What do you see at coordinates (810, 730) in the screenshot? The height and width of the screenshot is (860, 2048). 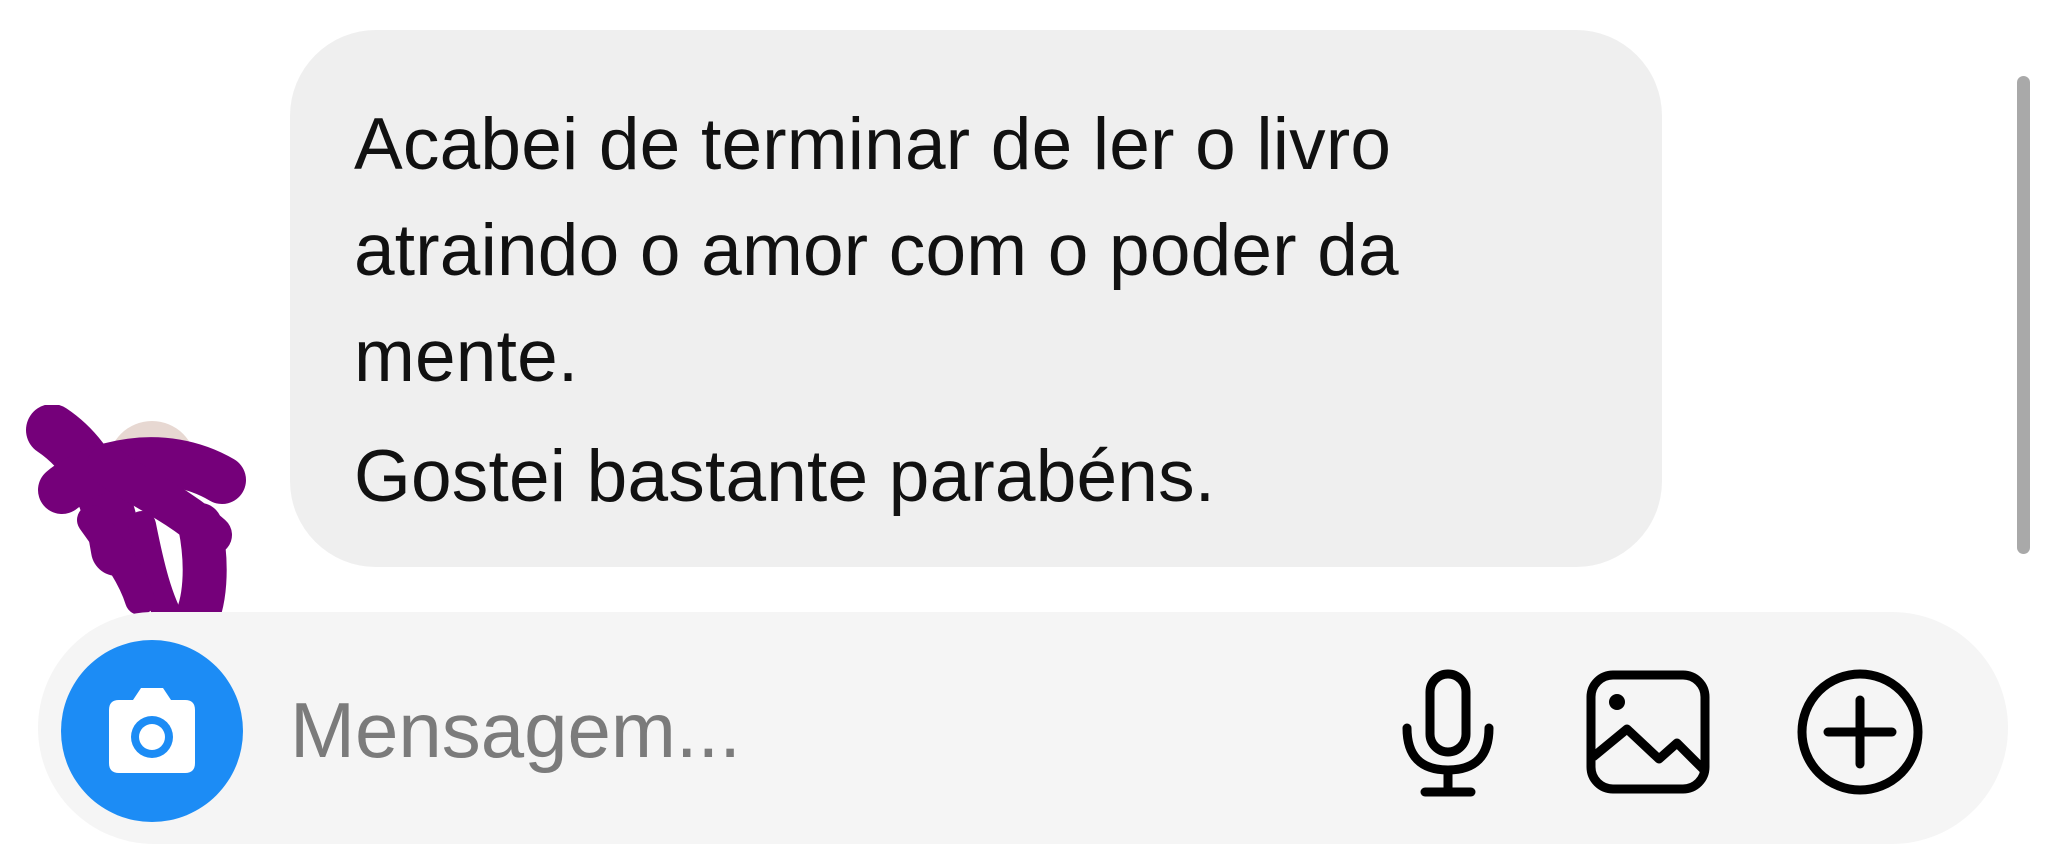 I see `message-input` at bounding box center [810, 730].